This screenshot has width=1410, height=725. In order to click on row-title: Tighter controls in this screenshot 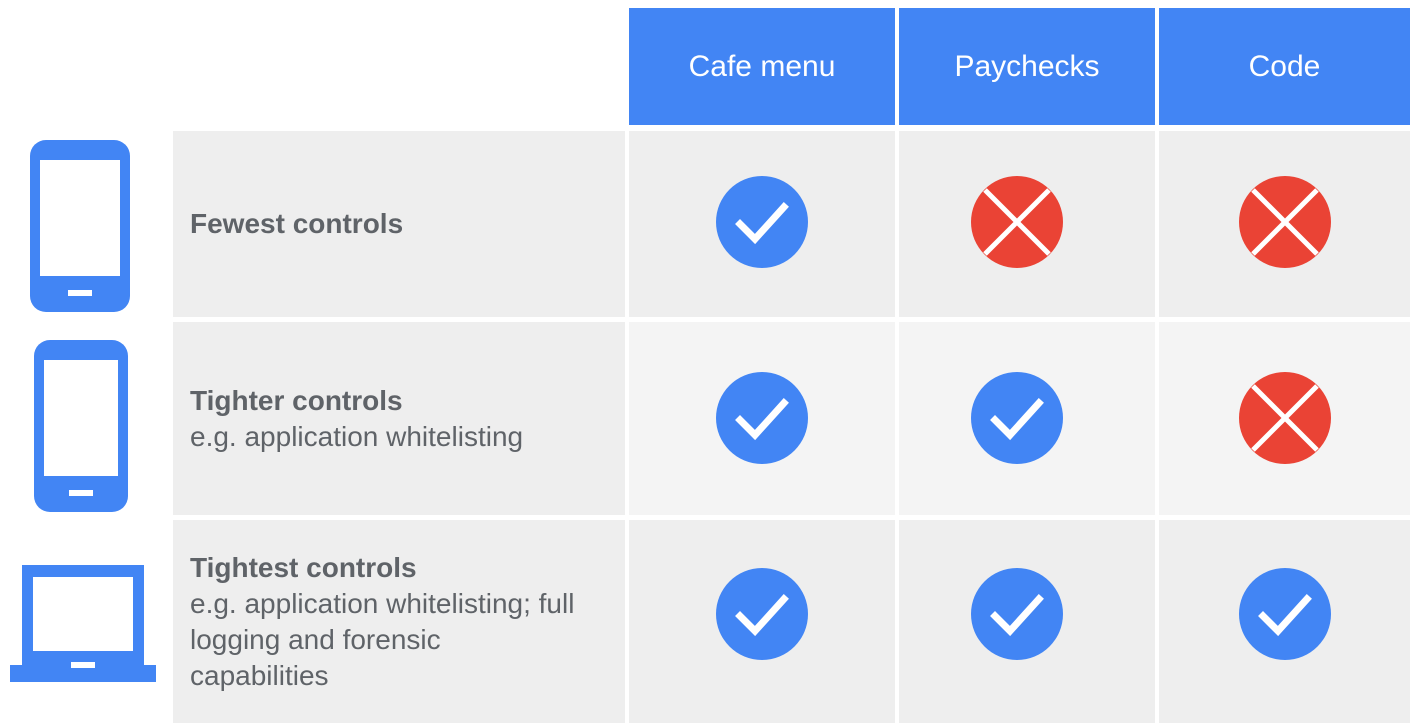, I will do `click(296, 400)`.